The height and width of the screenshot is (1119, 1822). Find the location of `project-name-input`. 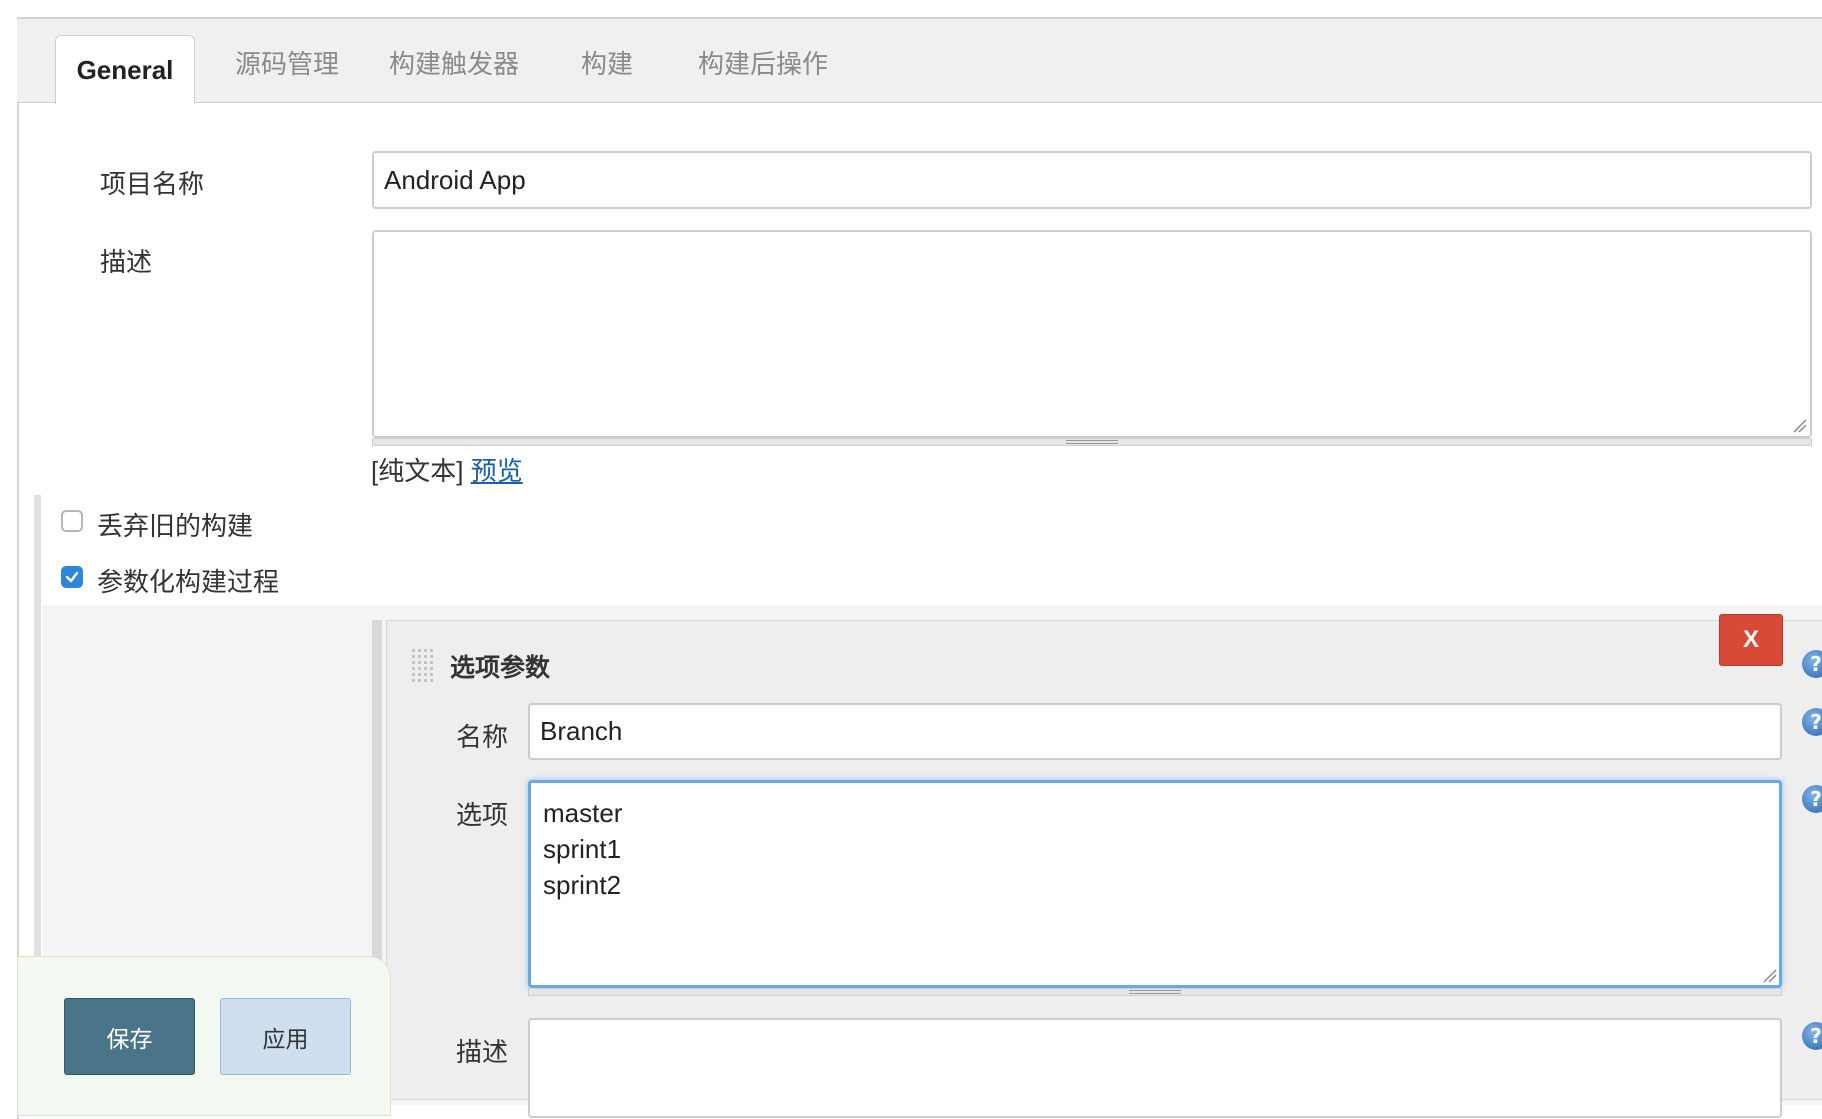

project-name-input is located at coordinates (1092, 180).